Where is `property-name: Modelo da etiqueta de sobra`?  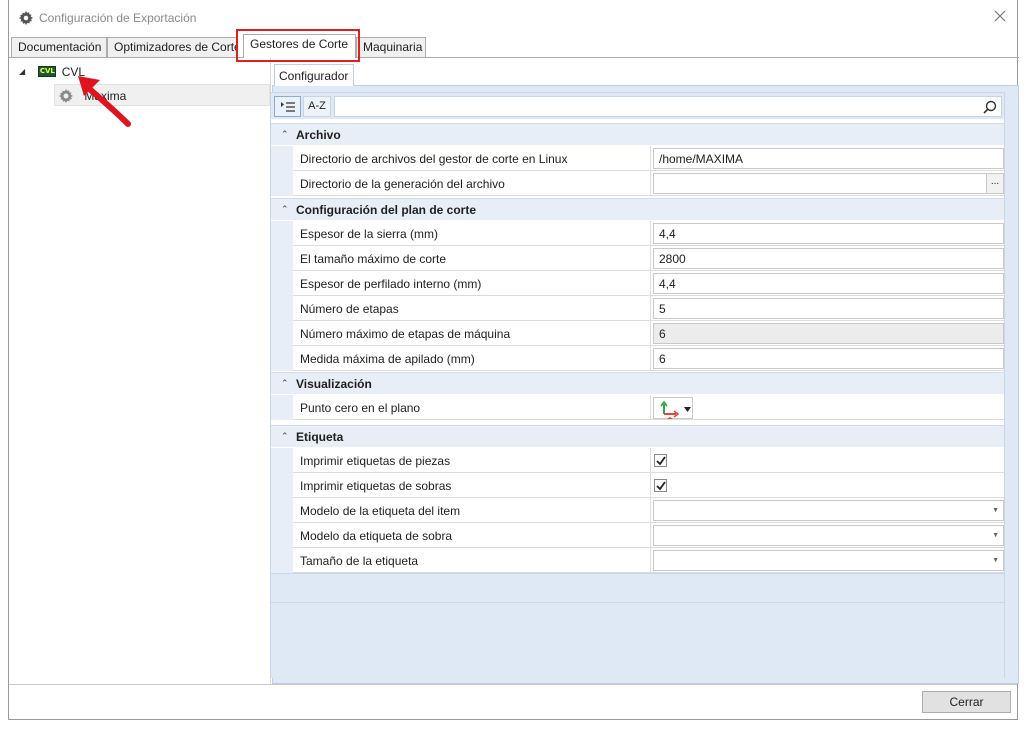 property-name: Modelo da etiqueta de sobra is located at coordinates (472, 535).